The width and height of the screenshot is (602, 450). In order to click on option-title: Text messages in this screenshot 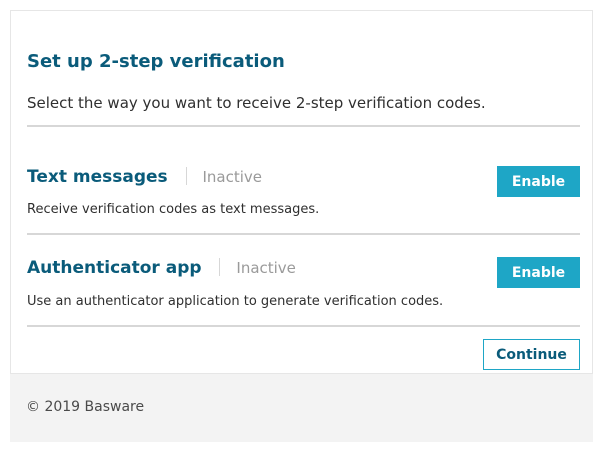, I will do `click(97, 177)`.